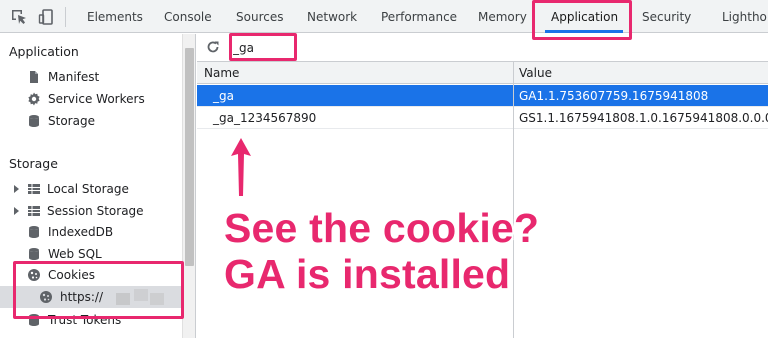 This screenshot has width=768, height=338. What do you see at coordinates (189, 157) in the screenshot?
I see `sidebar-scrollbar-thumb` at bounding box center [189, 157].